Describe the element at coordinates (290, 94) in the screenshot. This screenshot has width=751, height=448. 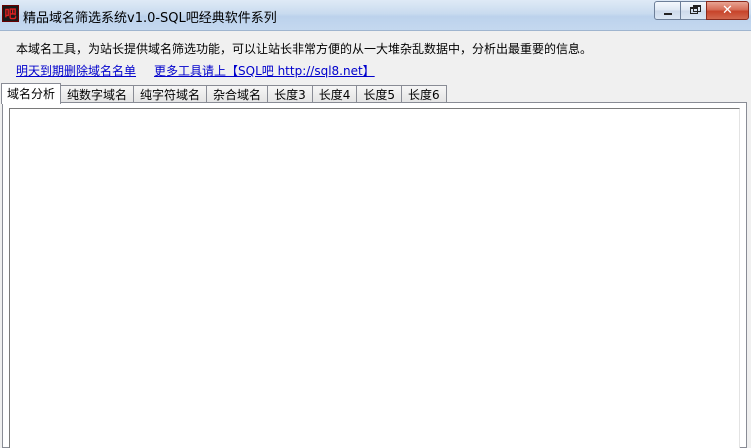
I see `tab-length-3: 长度3` at that location.